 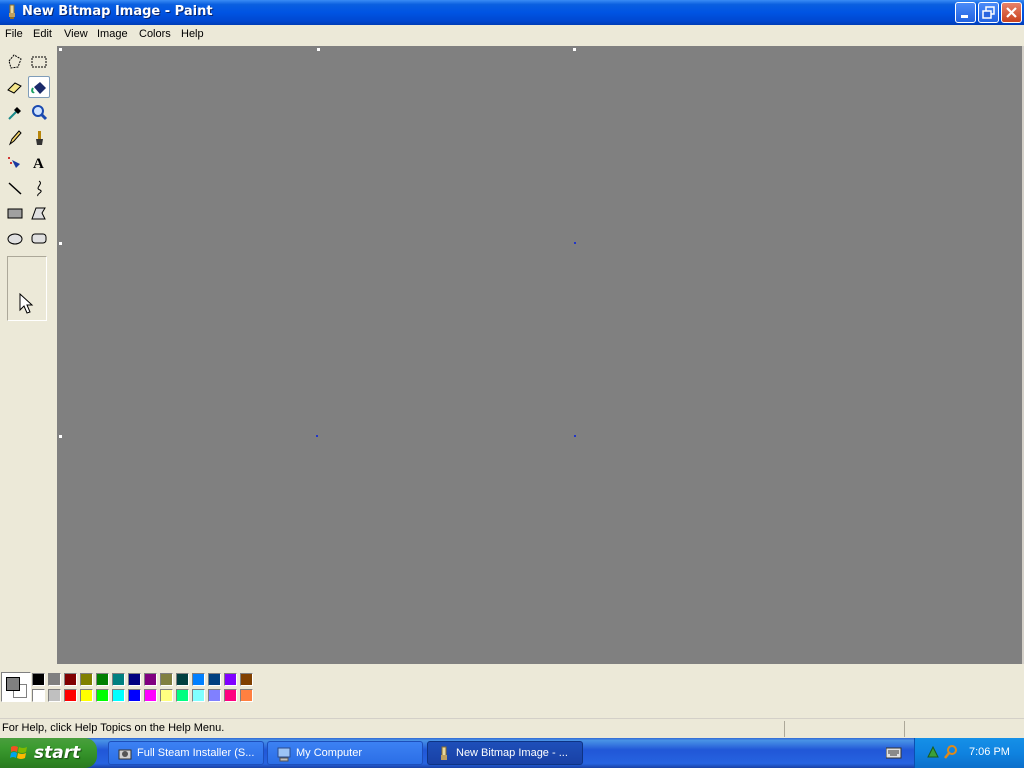 I want to click on title-bar: New Bitmap Image - Paint, so click(x=512, y=12).